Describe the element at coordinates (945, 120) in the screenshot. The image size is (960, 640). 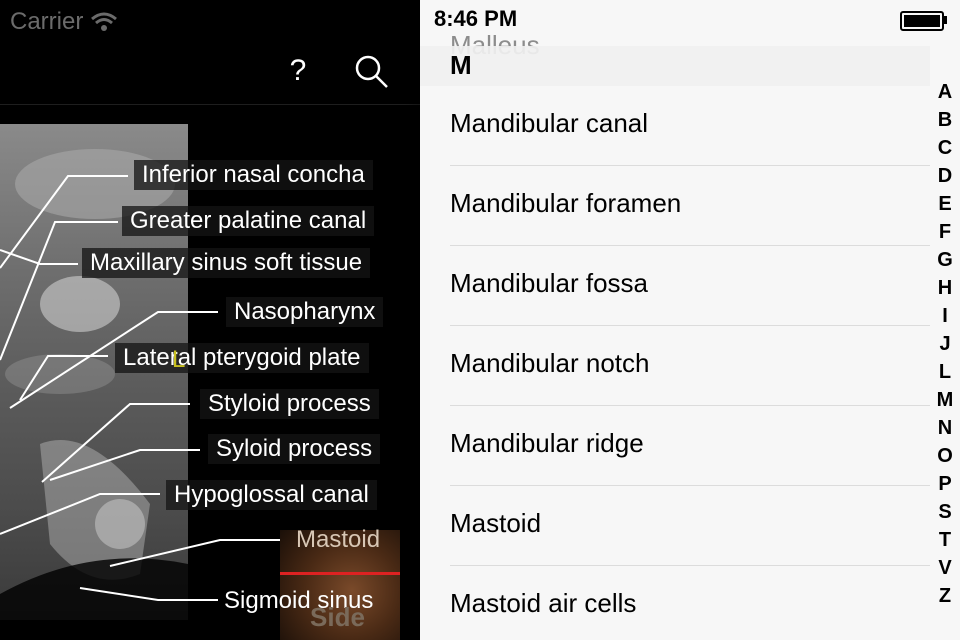
I see `index-letter: B` at that location.